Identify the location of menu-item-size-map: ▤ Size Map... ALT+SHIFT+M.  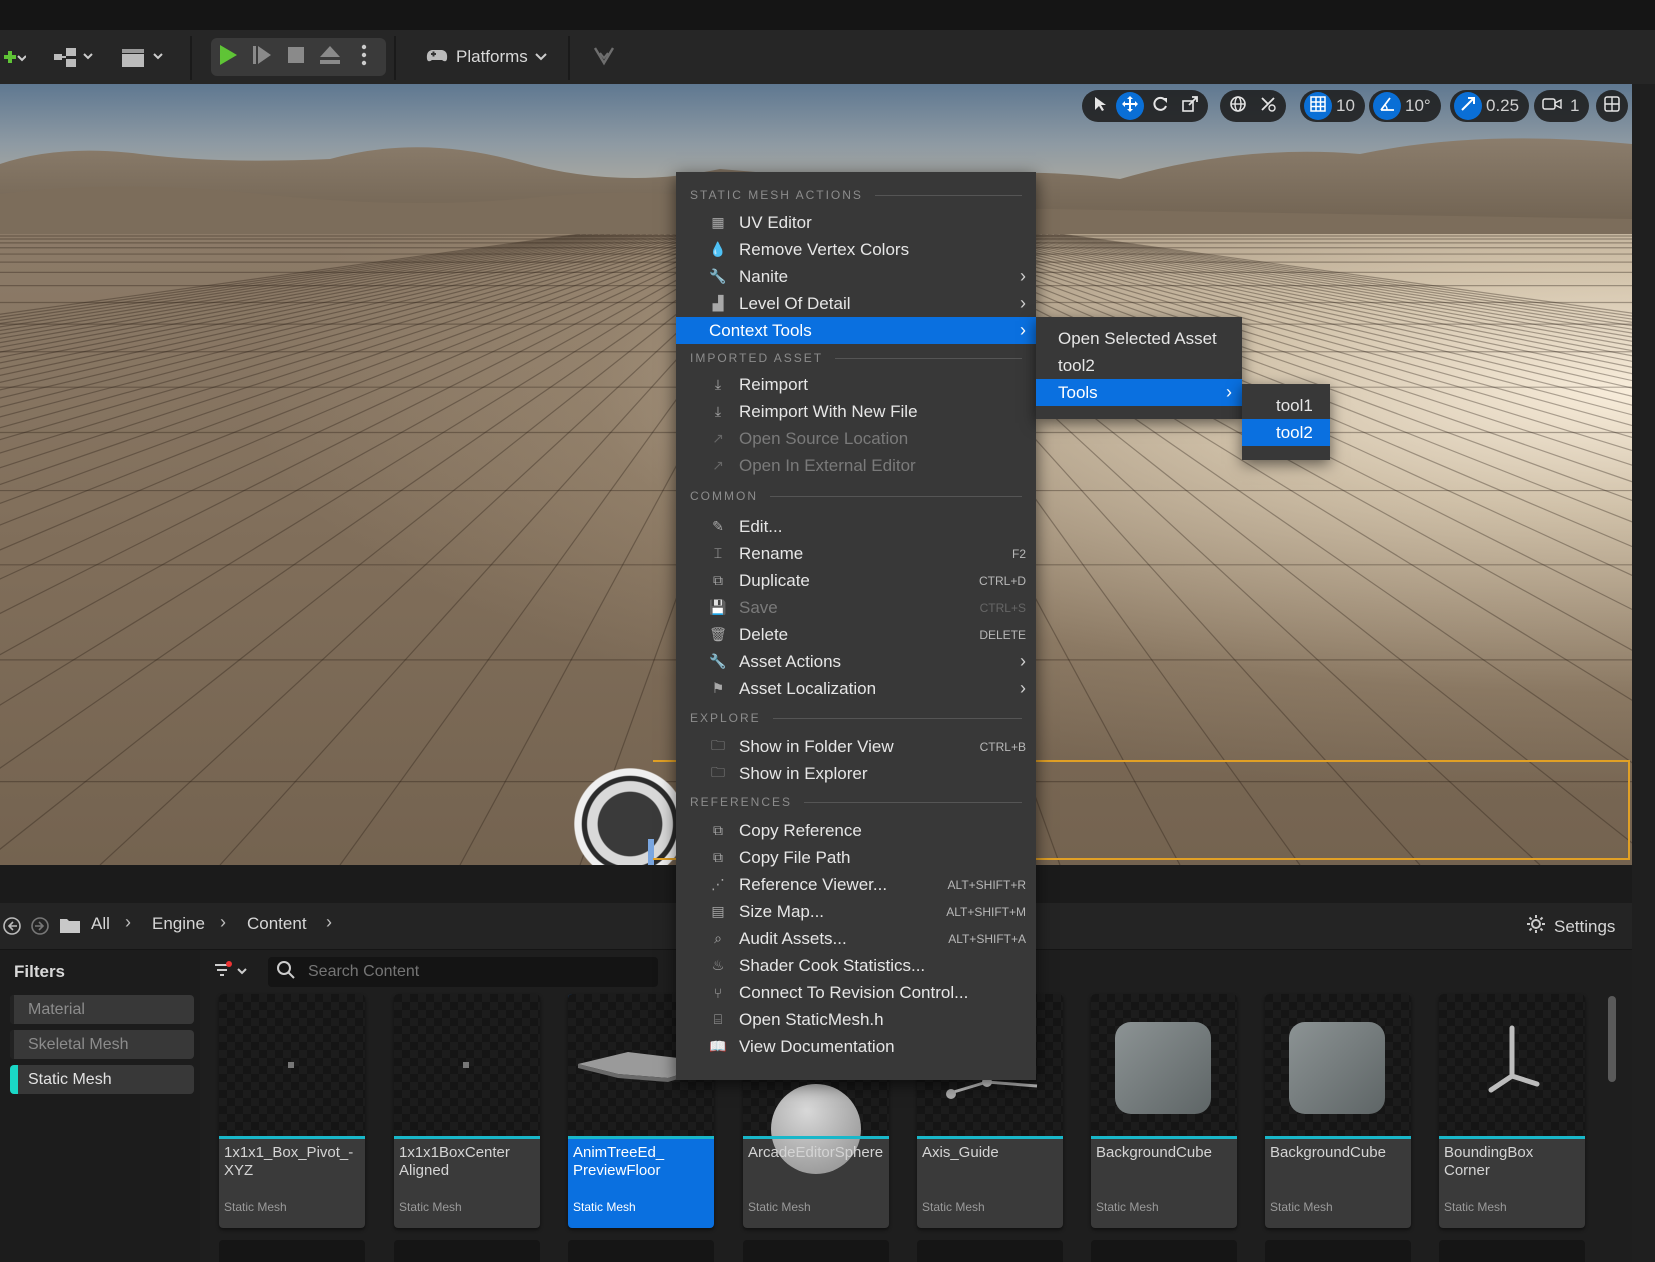
(856, 911).